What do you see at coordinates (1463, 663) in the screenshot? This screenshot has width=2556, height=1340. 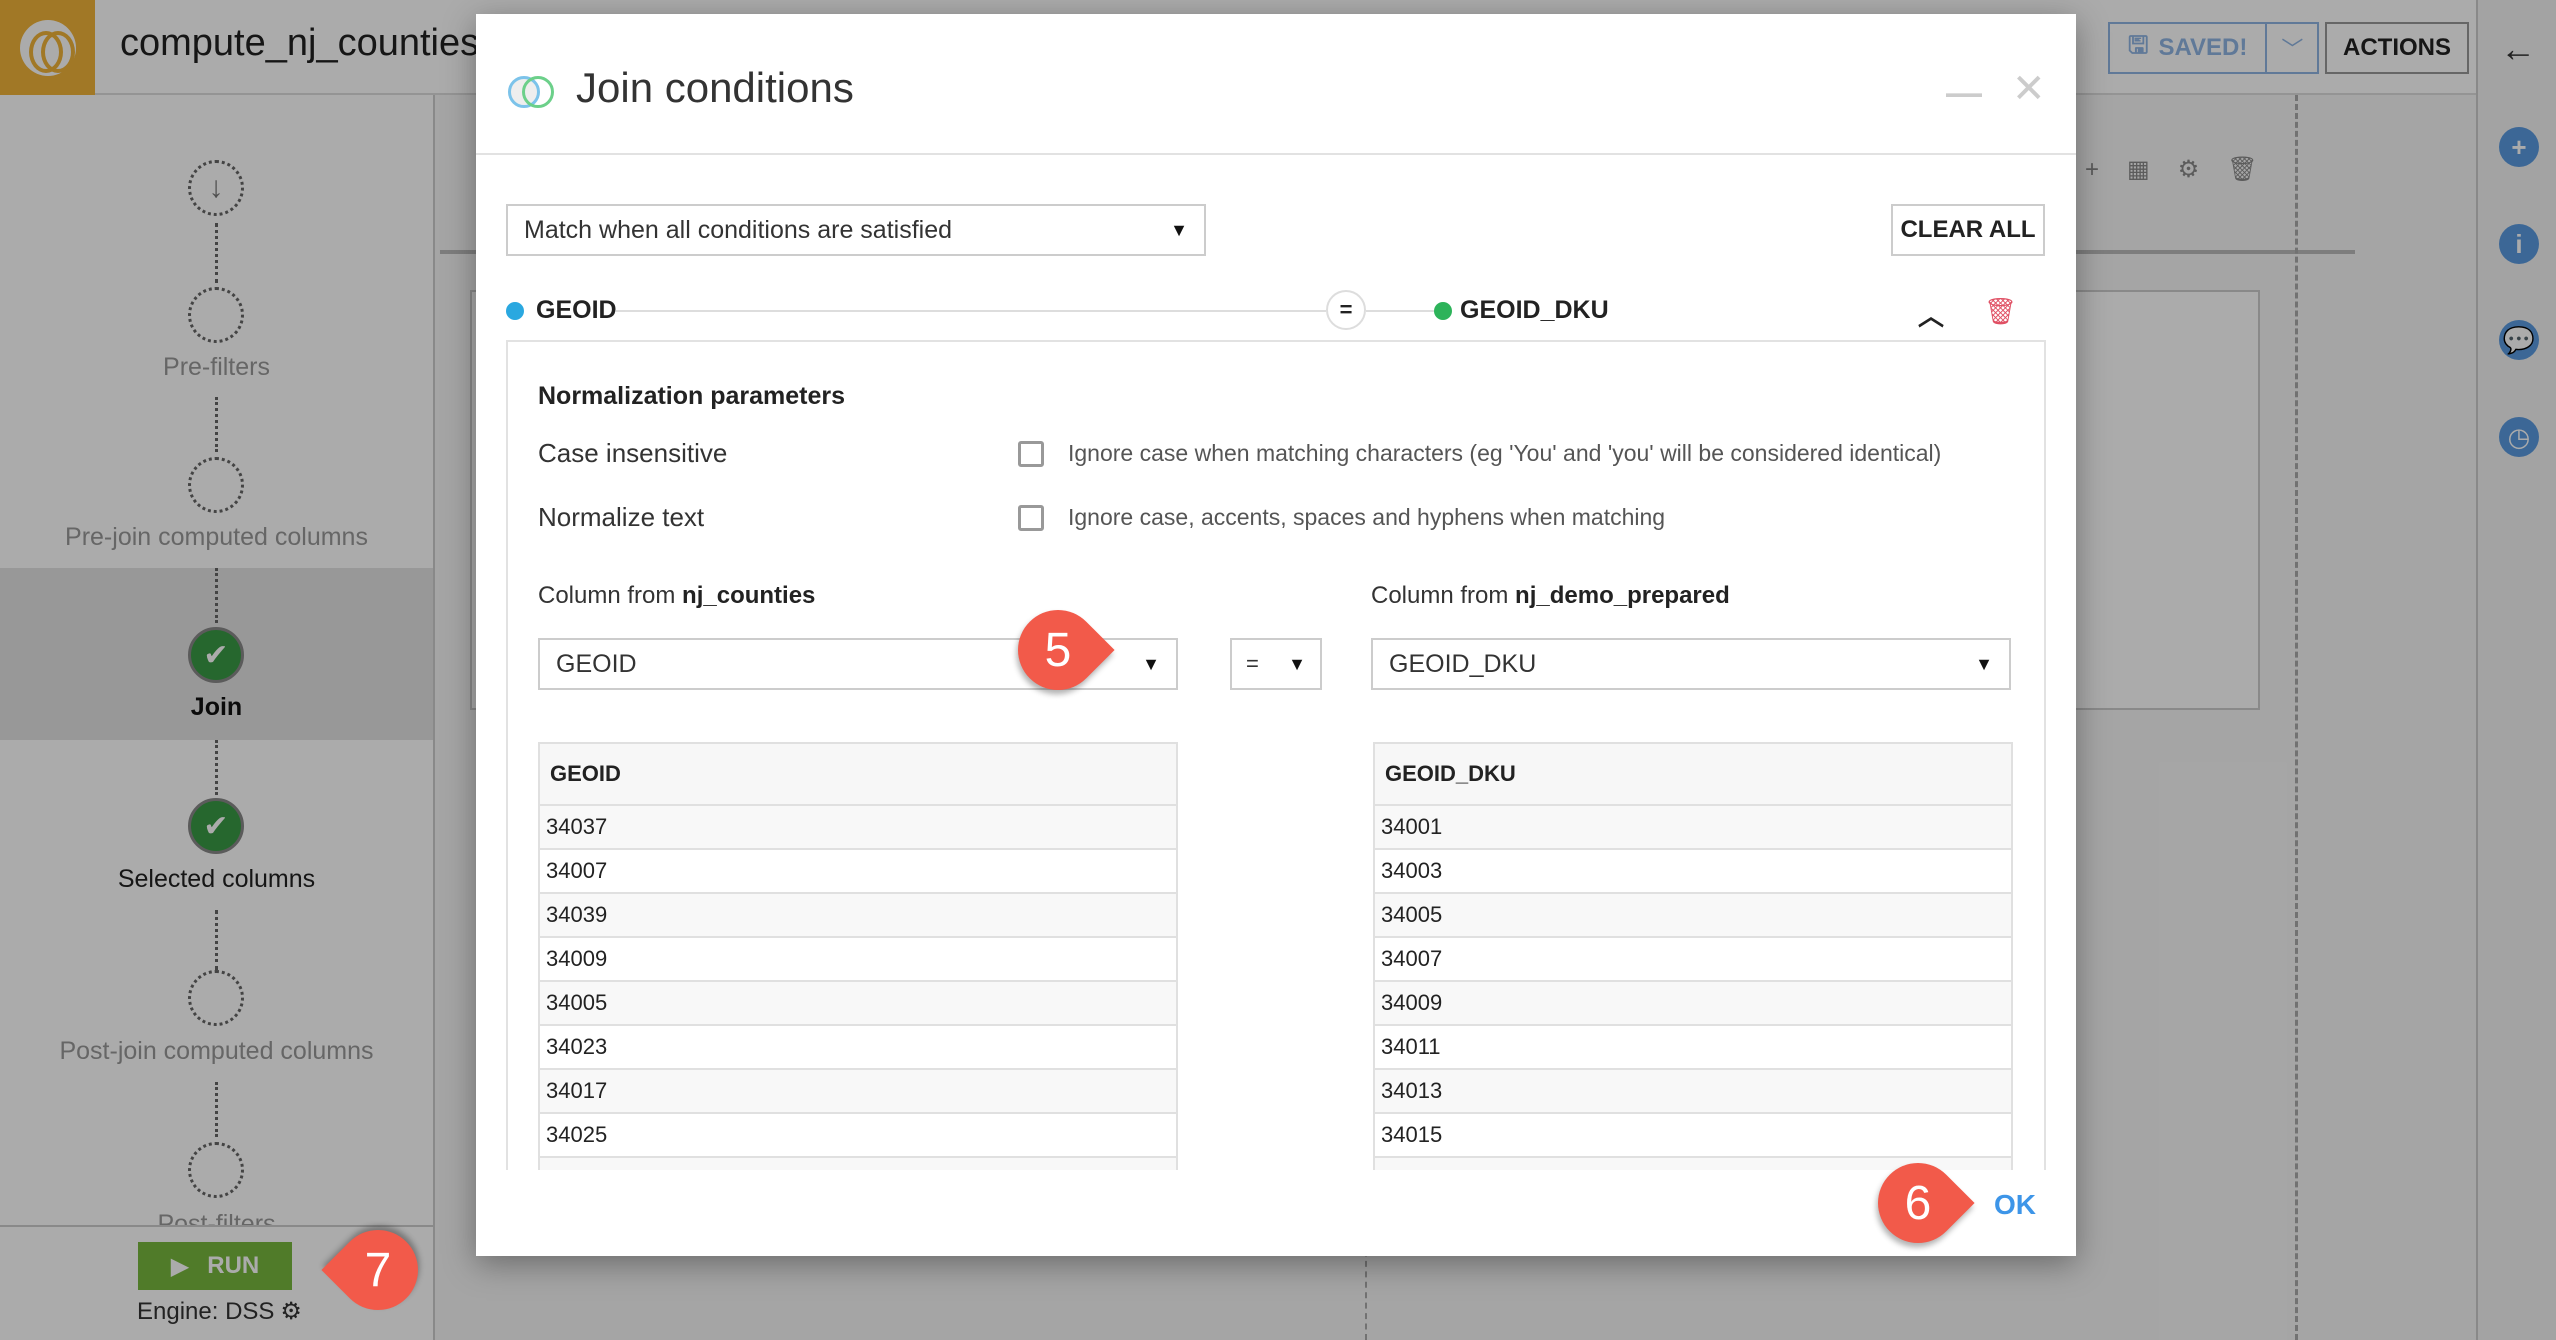 I see `right-column-value: GEOID_DKU` at bounding box center [1463, 663].